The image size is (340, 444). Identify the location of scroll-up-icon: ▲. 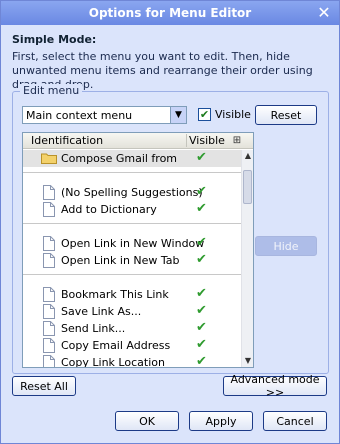
(247, 156).